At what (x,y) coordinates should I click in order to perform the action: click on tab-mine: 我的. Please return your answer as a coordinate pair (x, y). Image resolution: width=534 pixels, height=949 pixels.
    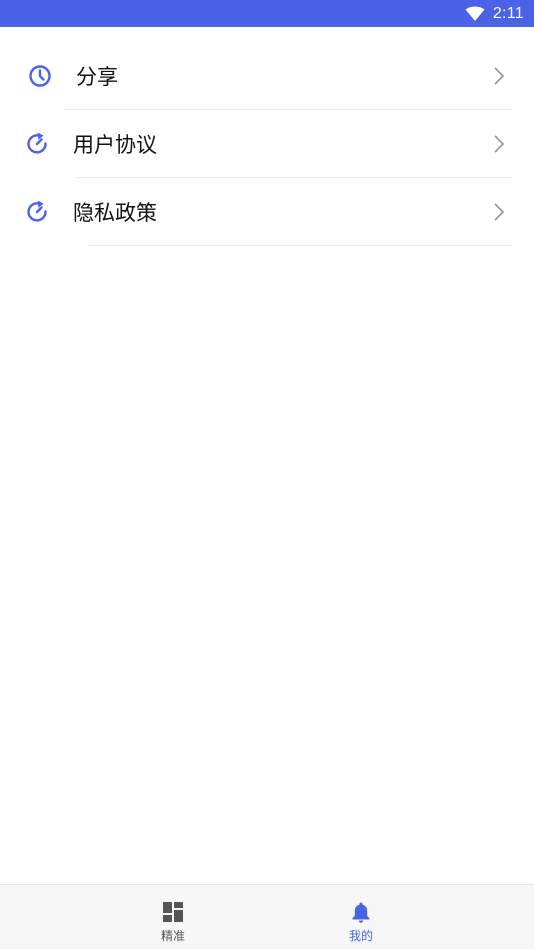
    Looking at the image, I should click on (361, 917).